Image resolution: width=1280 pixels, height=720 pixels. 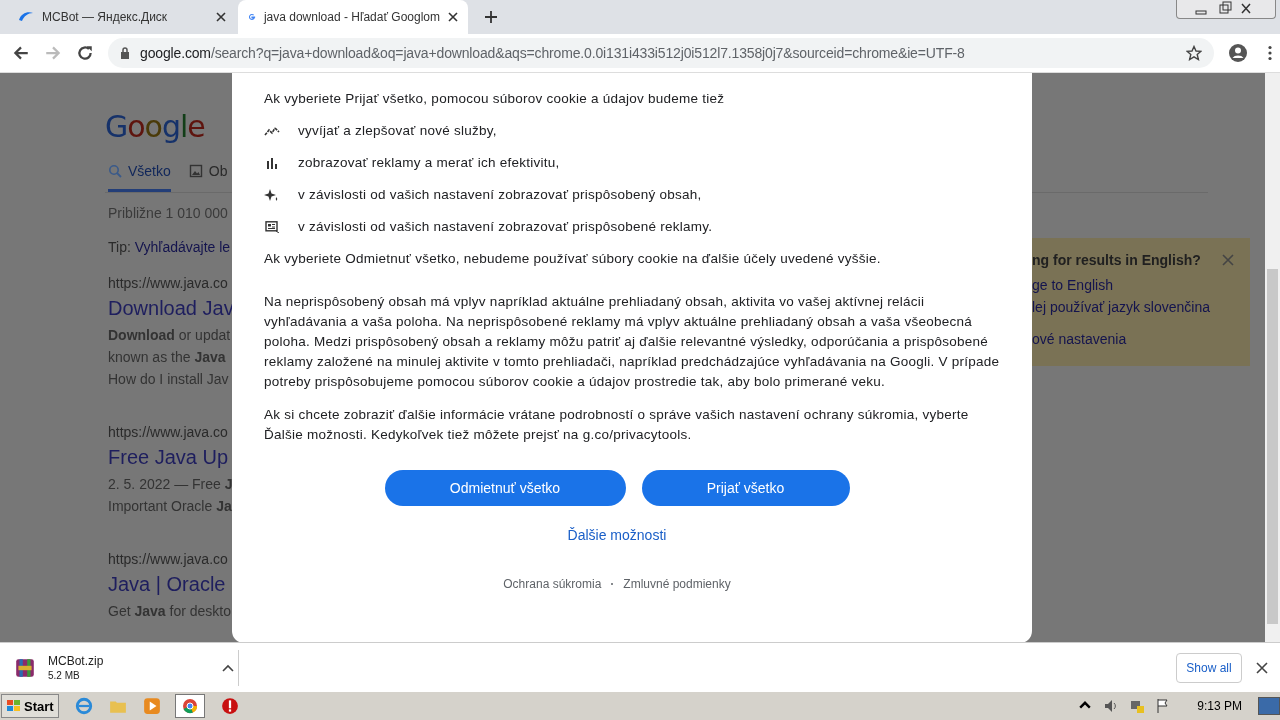 What do you see at coordinates (1270, 53) in the screenshot?
I see `menu-icon` at bounding box center [1270, 53].